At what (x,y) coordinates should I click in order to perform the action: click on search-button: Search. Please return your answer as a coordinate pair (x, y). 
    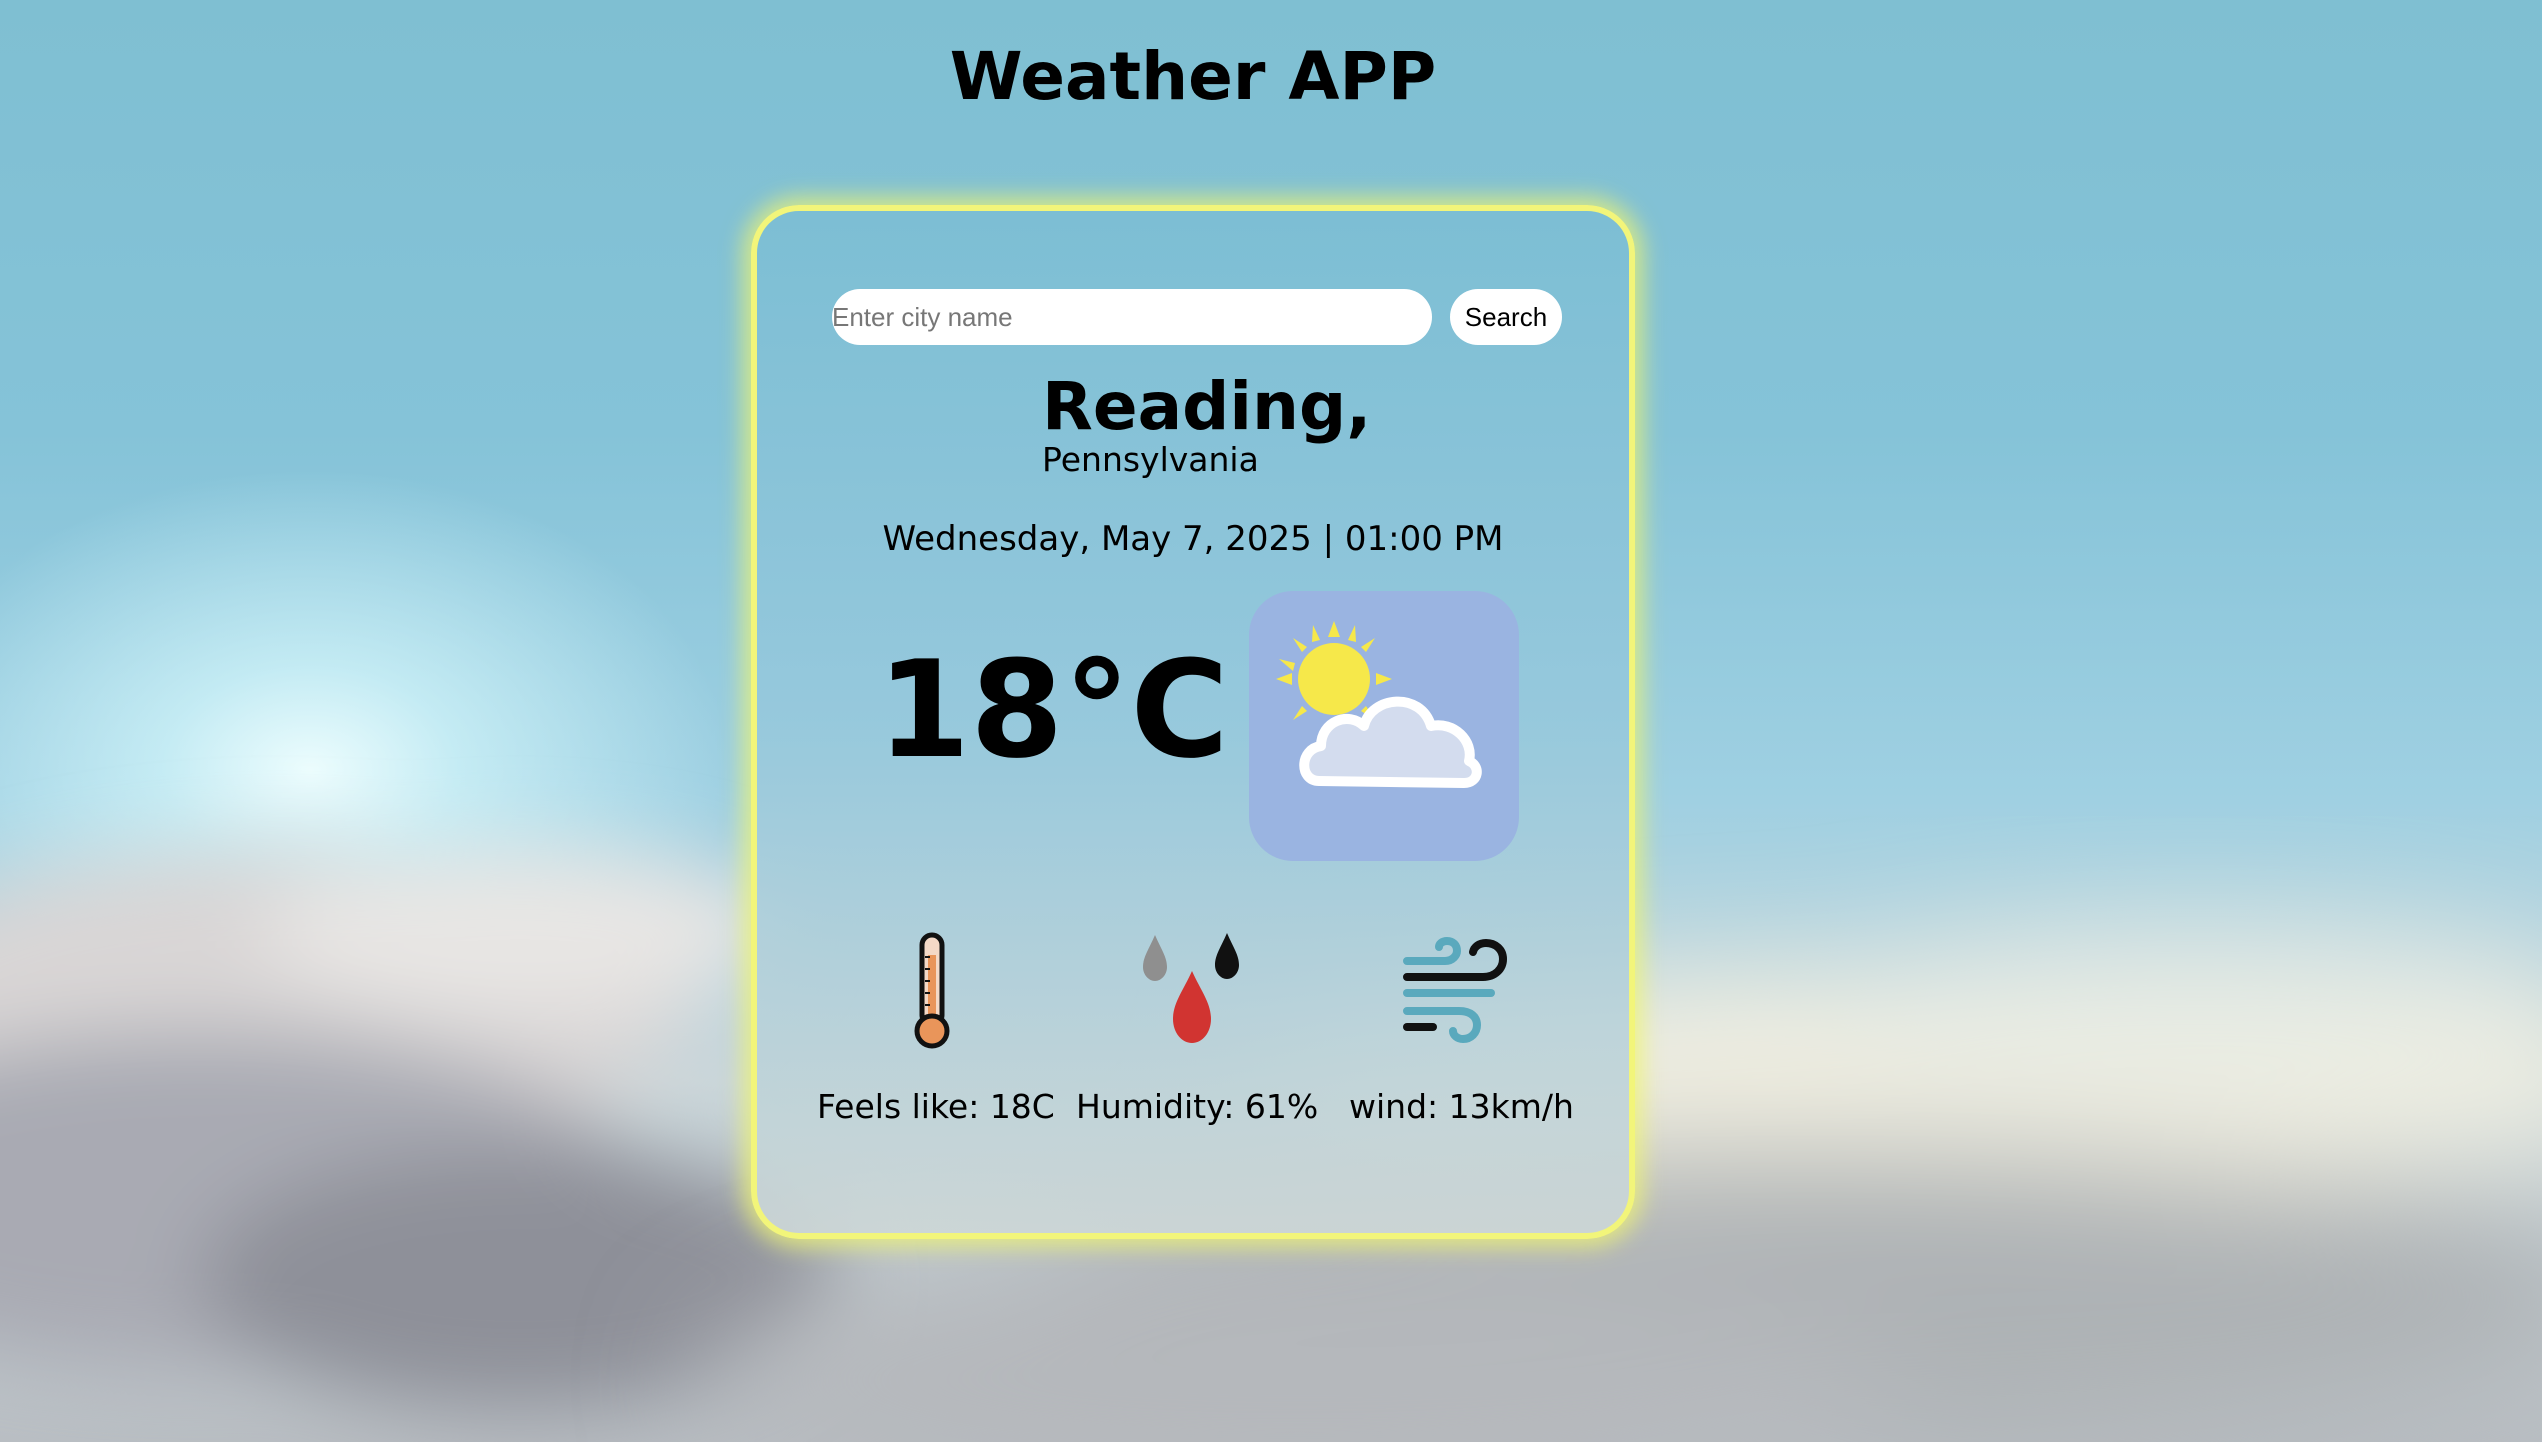
    Looking at the image, I should click on (1506, 317).